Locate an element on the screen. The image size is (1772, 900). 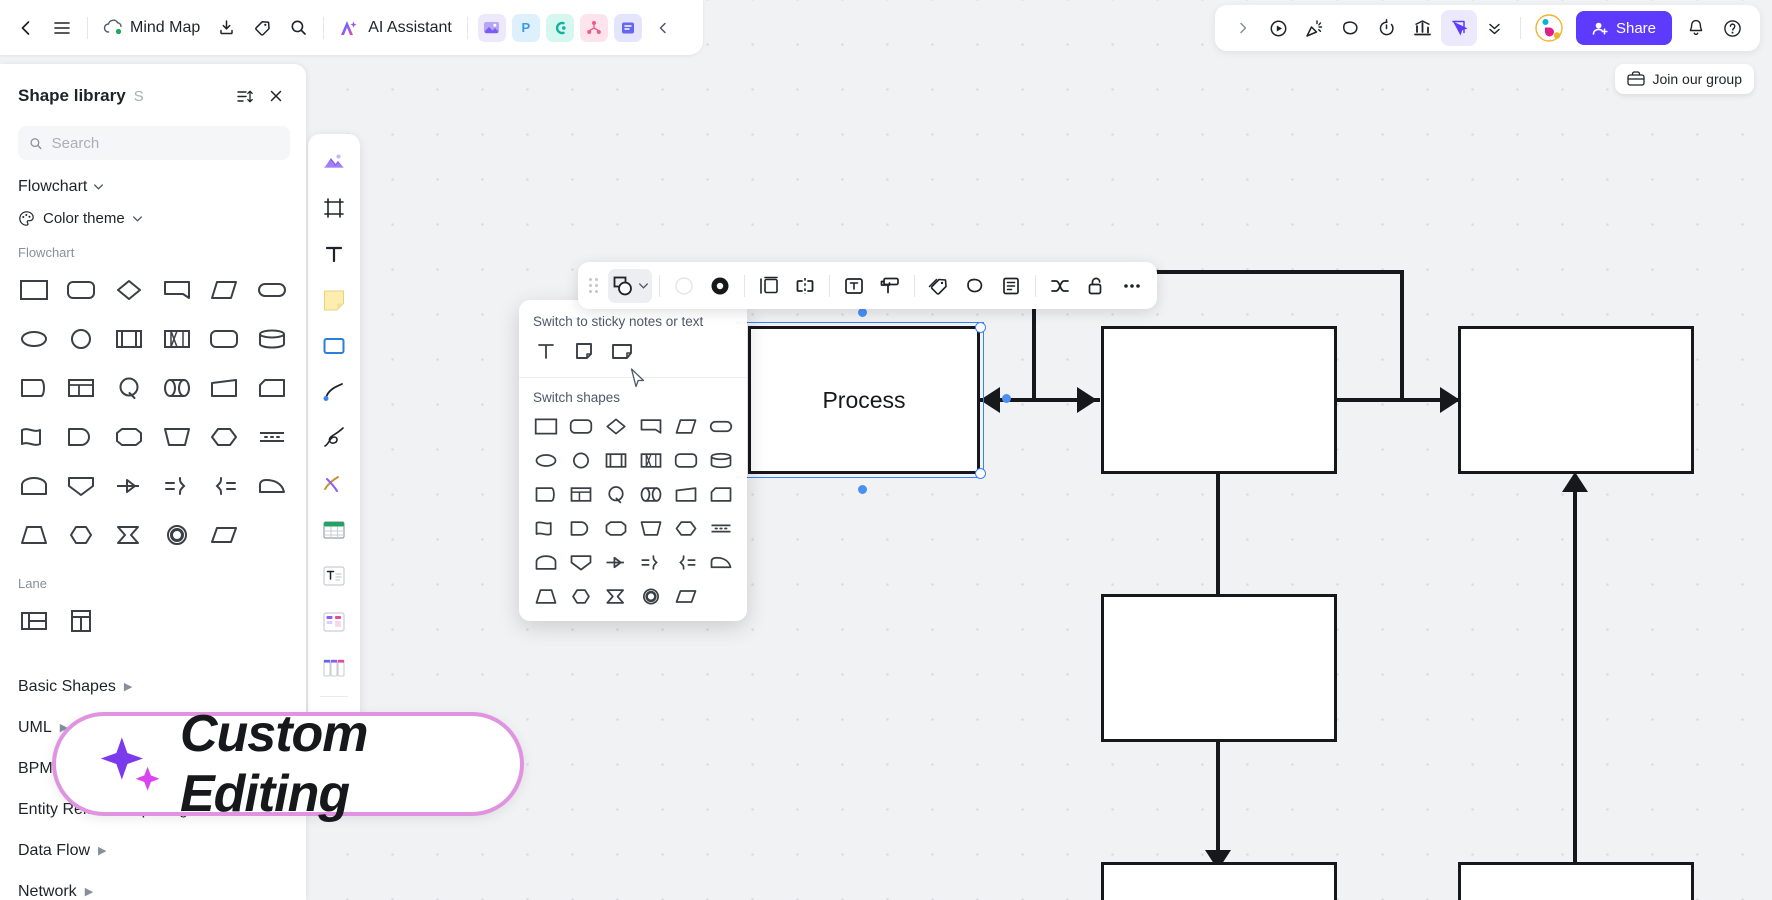
celebrate-button is located at coordinates (1315, 28).